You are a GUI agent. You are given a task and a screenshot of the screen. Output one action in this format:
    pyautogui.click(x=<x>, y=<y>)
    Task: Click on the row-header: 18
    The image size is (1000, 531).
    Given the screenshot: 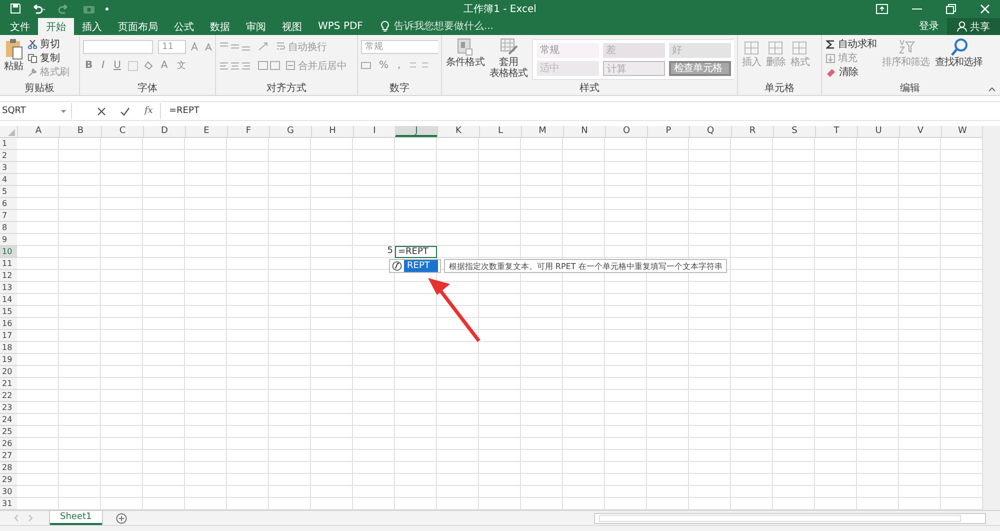 What is the action you would take?
    pyautogui.click(x=8, y=348)
    